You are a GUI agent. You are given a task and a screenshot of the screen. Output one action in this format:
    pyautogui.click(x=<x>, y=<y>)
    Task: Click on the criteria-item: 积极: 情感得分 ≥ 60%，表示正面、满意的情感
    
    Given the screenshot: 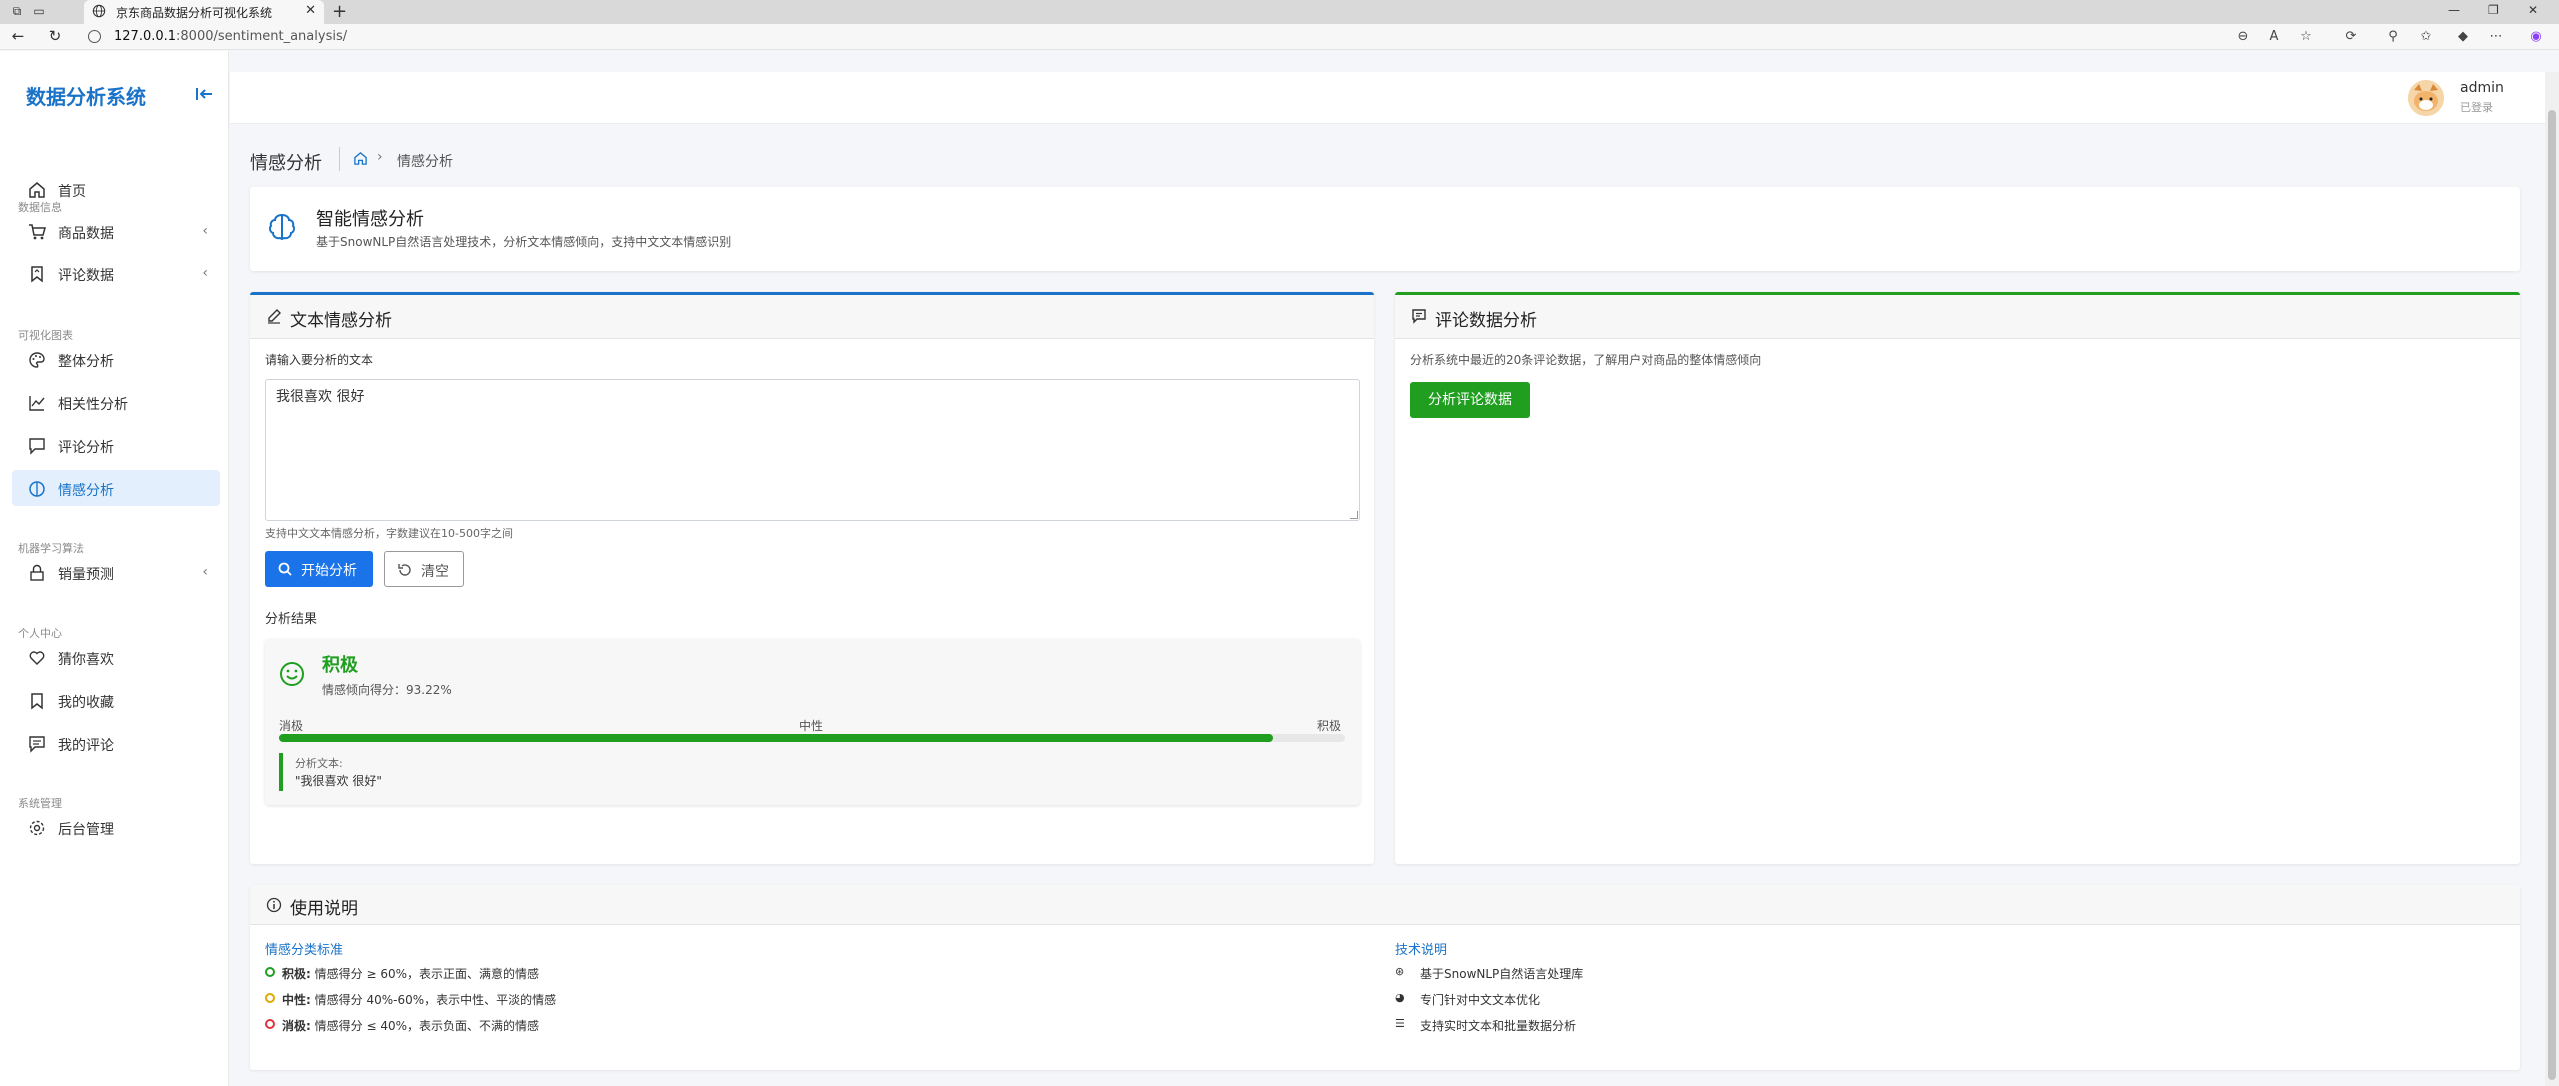 What is the action you would take?
    pyautogui.click(x=410, y=974)
    